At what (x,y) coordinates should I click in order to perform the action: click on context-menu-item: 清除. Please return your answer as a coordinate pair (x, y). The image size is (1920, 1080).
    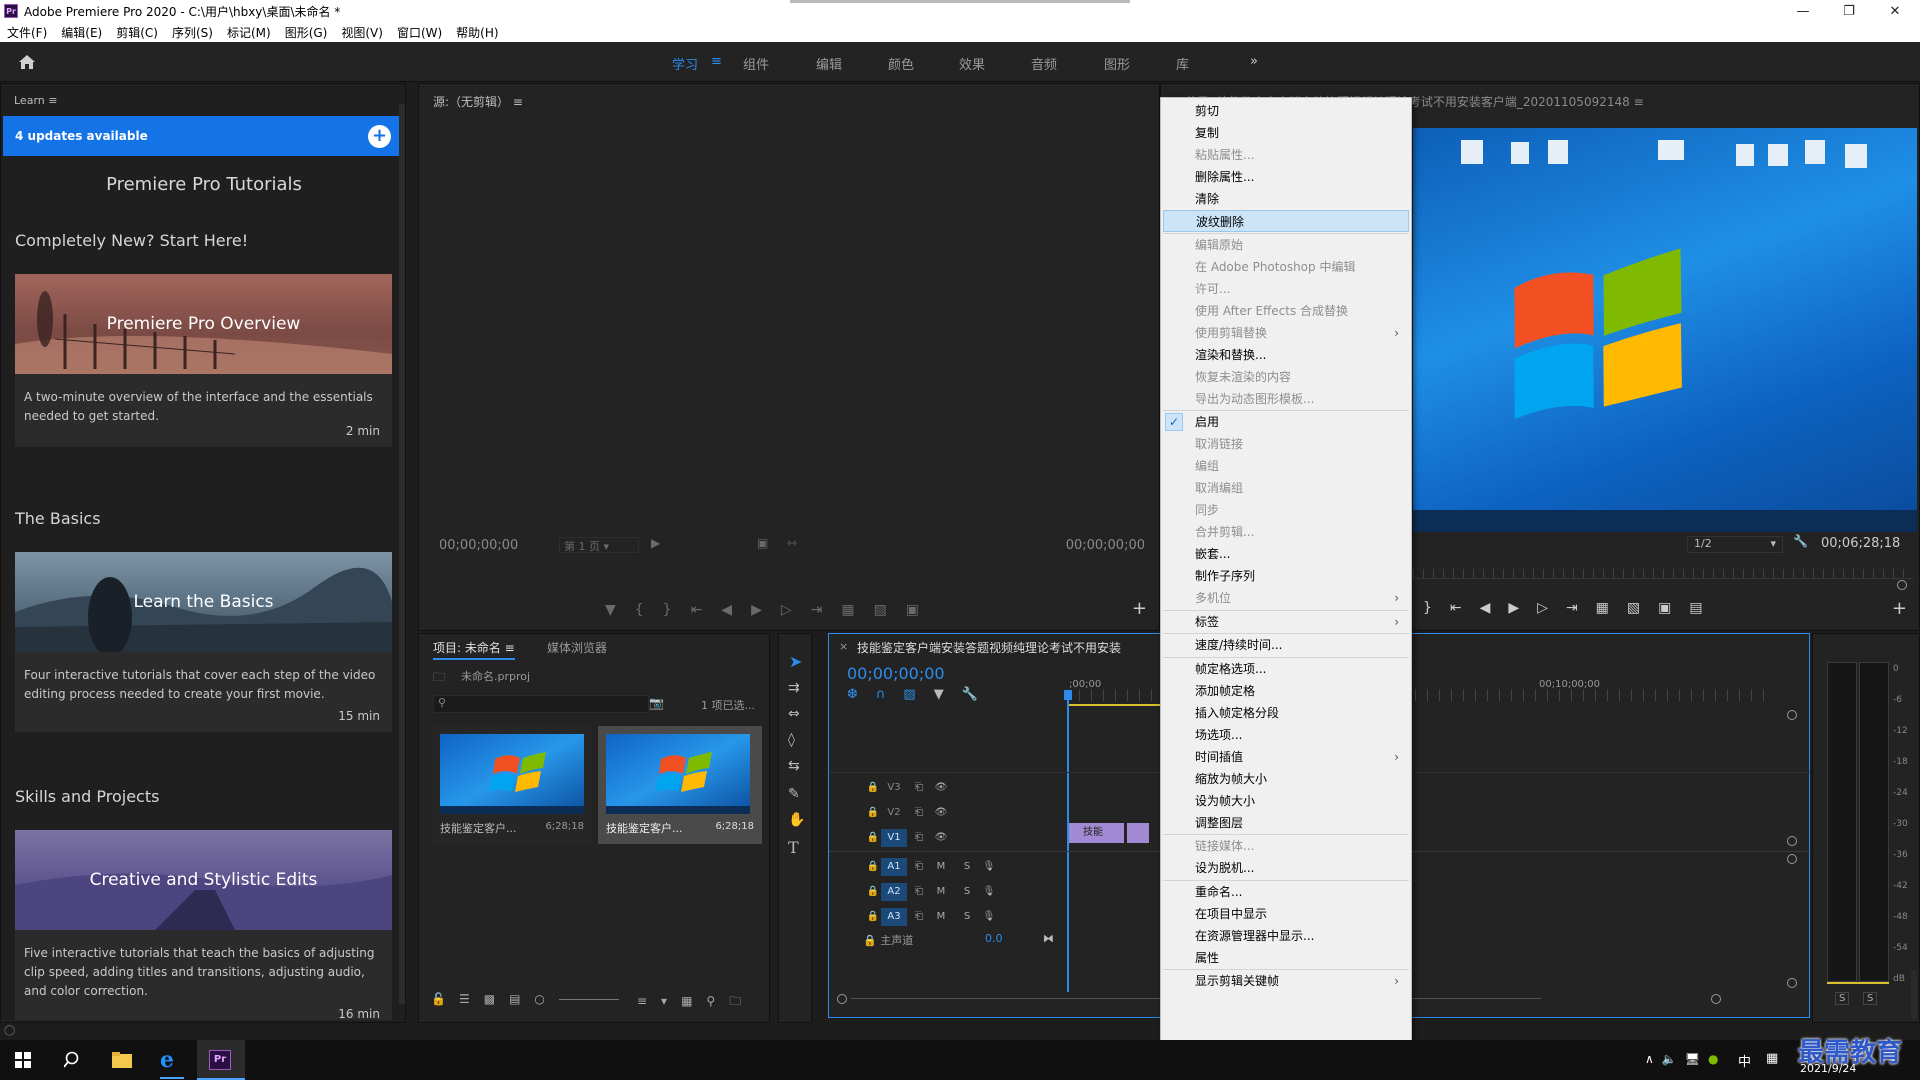
    Looking at the image, I should click on (1286, 199).